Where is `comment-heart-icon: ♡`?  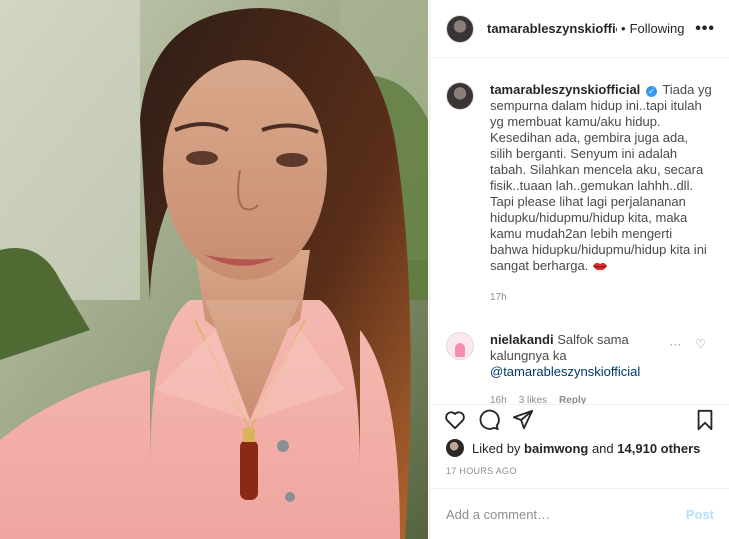
comment-heart-icon: ♡ is located at coordinates (700, 344).